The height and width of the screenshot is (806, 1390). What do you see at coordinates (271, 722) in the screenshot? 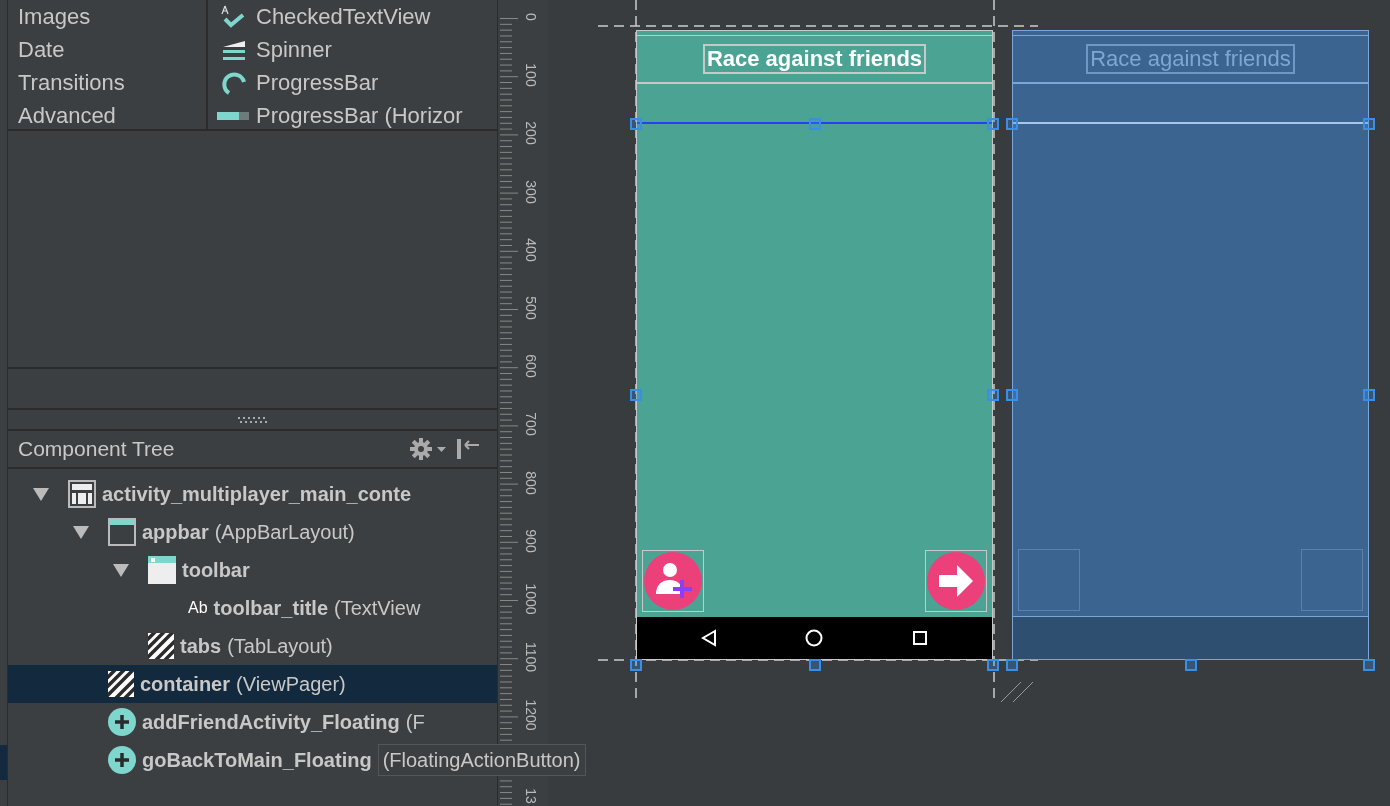
I see `component-name: addFriendActivity_Floating` at bounding box center [271, 722].